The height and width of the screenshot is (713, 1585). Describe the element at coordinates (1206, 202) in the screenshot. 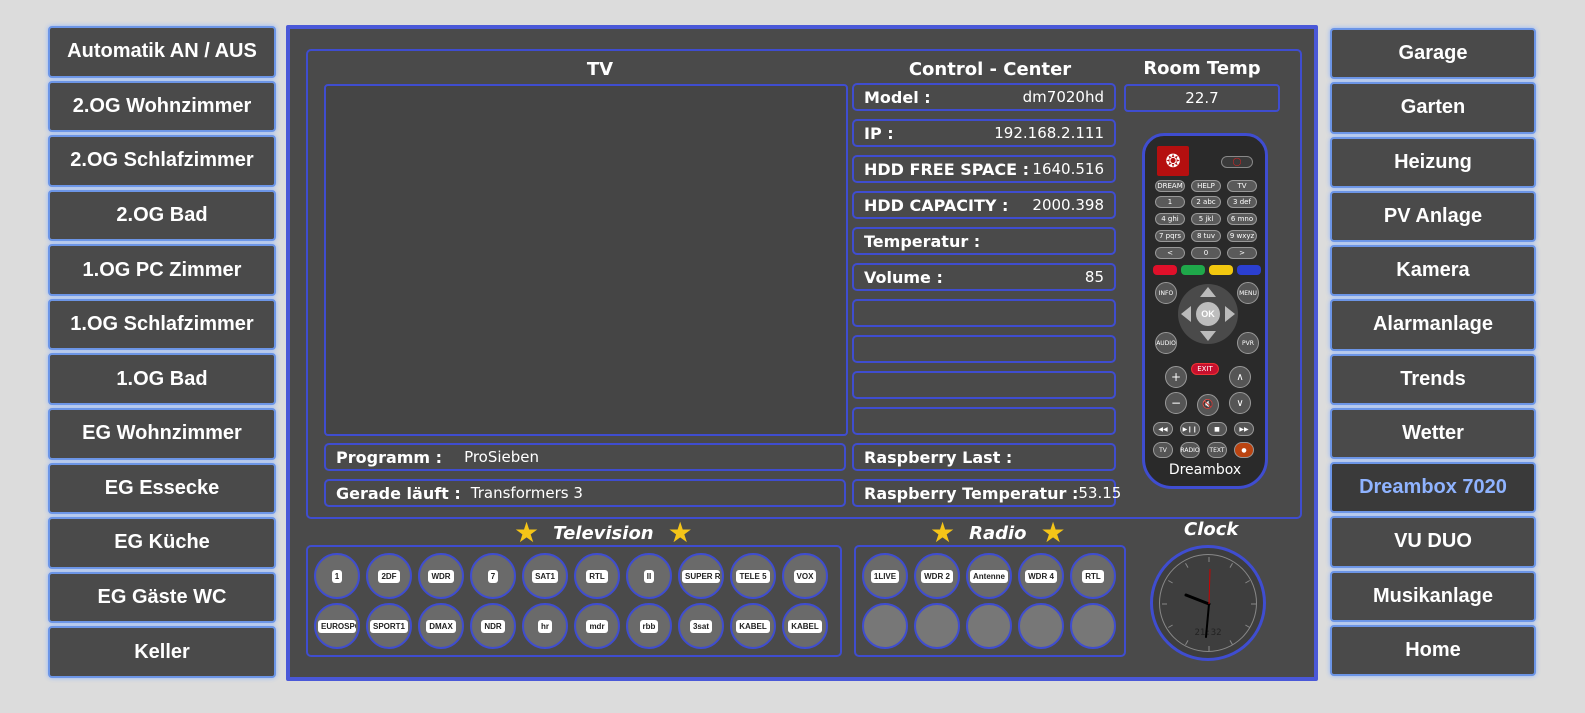

I see `remote-digit-key: 2 abc` at that location.